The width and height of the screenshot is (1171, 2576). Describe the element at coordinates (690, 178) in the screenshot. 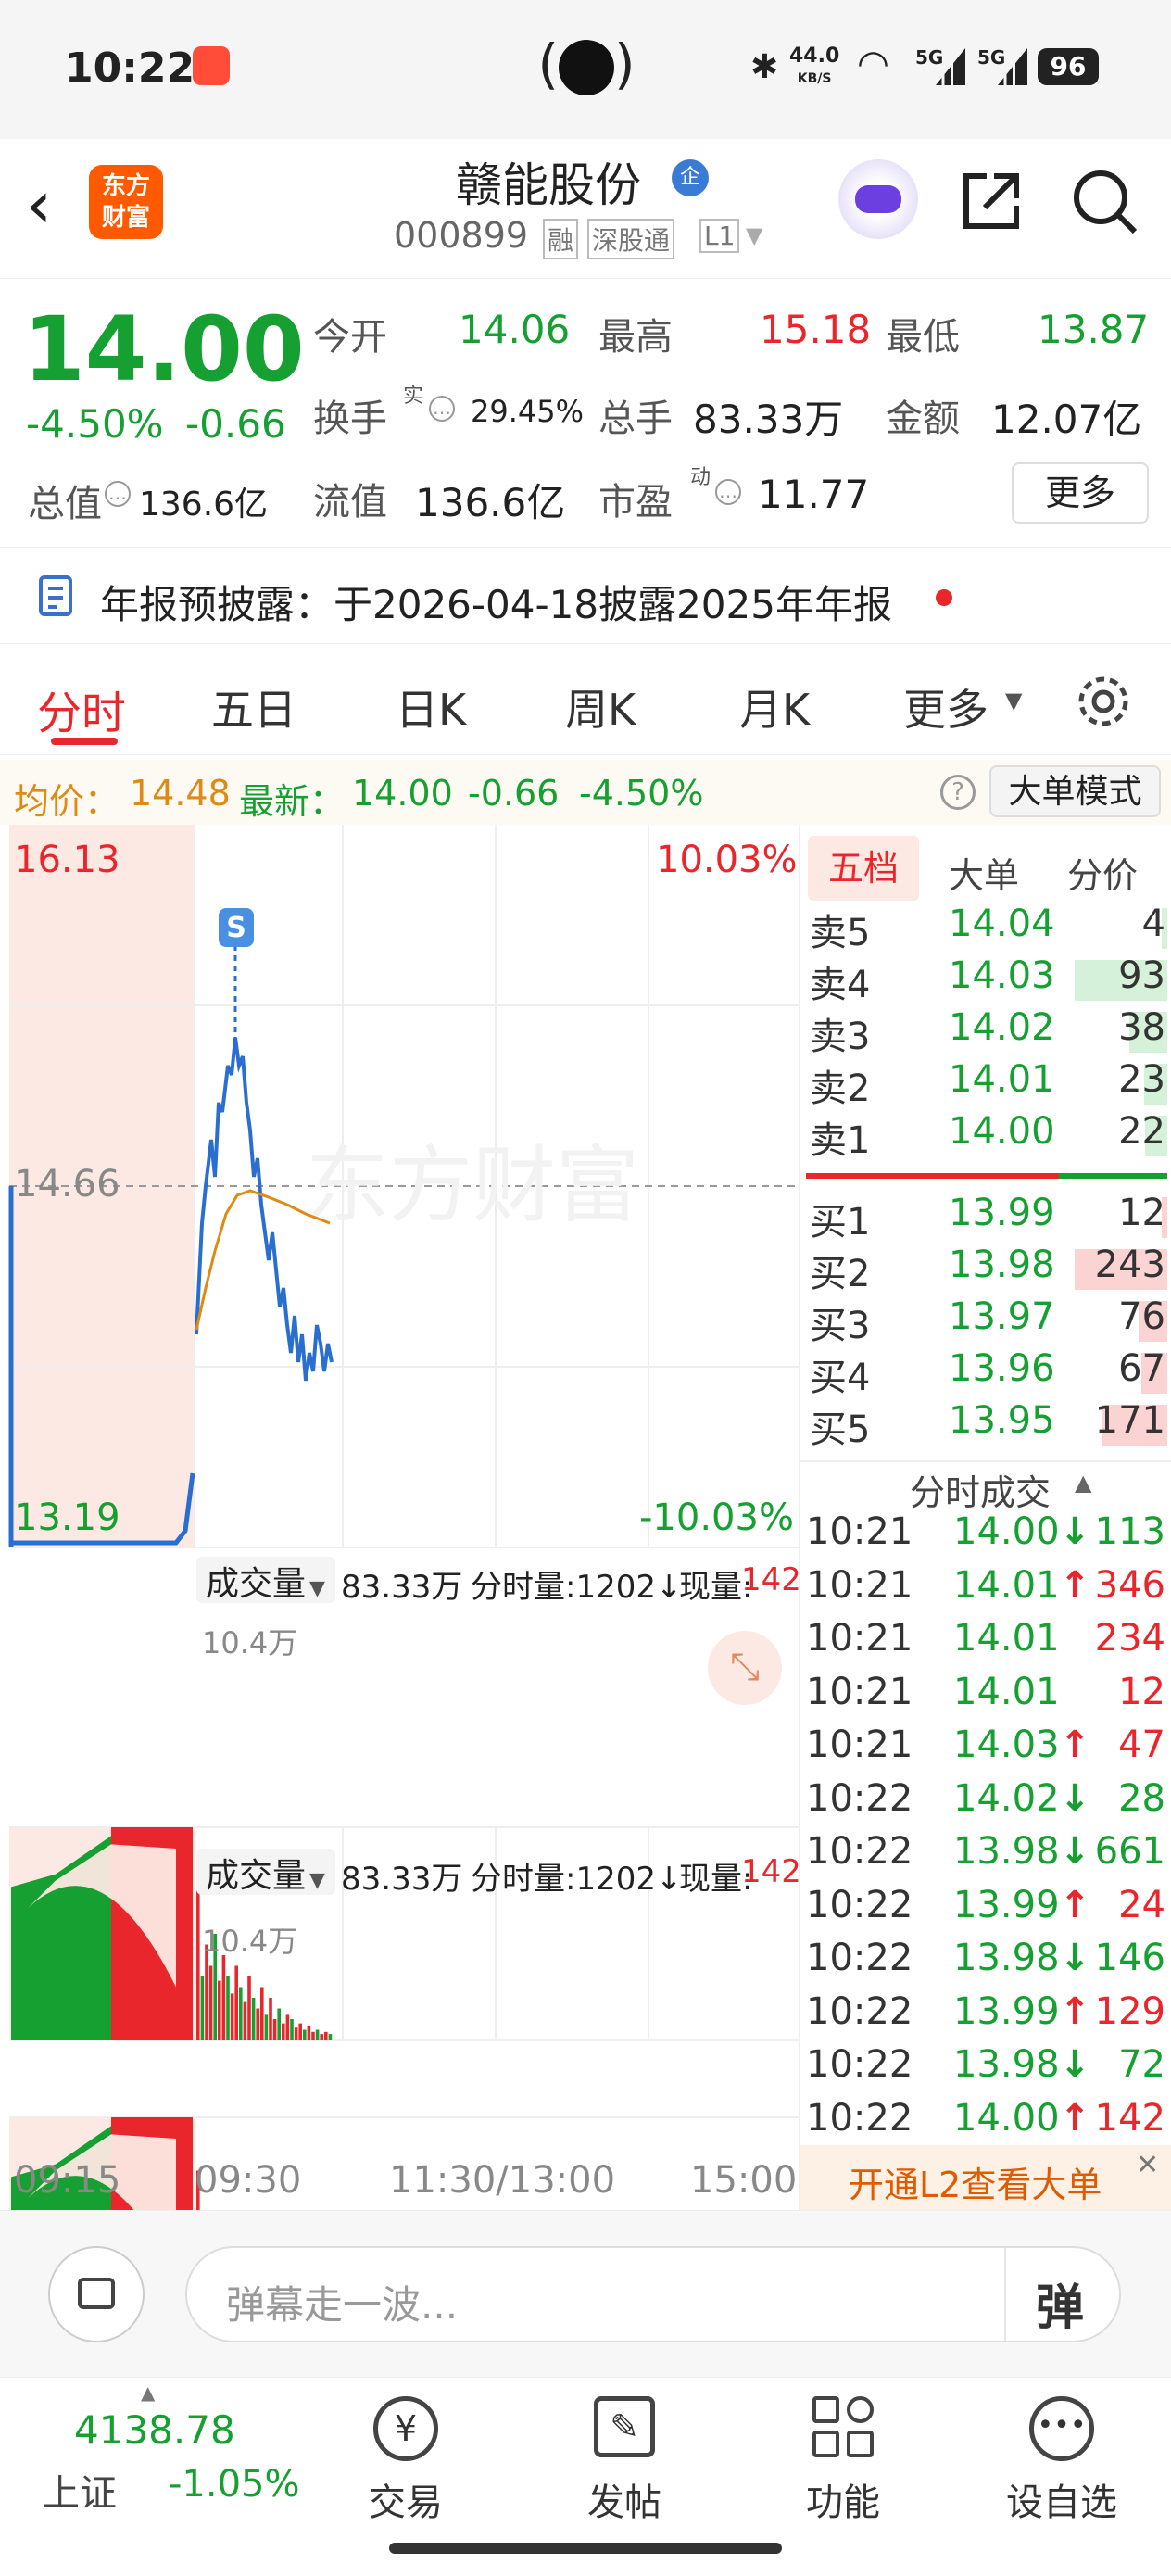

I see `enterprise-badge: 企` at that location.